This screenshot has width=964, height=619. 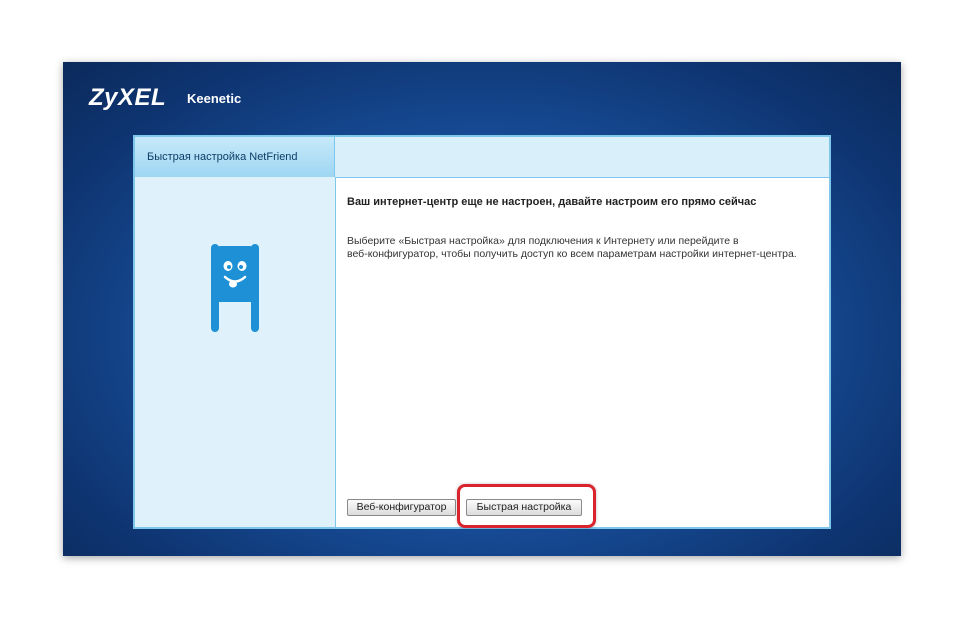 What do you see at coordinates (128, 97) in the screenshot?
I see `zyxel-logo: ZyXEL` at bounding box center [128, 97].